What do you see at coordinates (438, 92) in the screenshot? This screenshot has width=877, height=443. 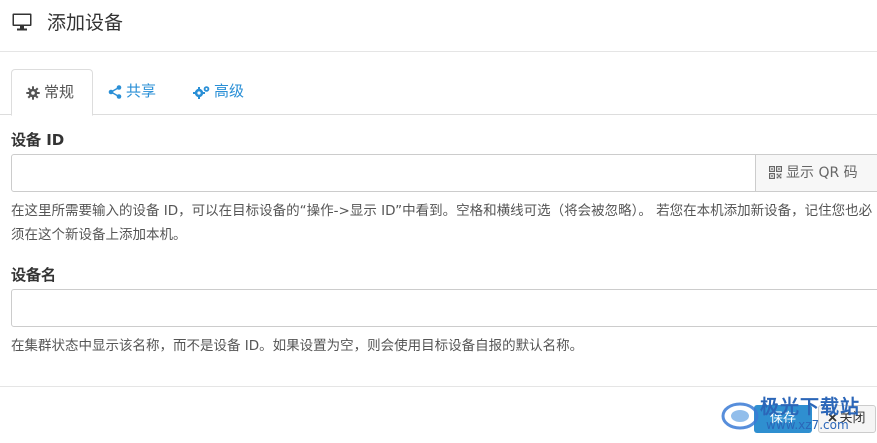 I see `tab-bar: 常规 共享 高级` at bounding box center [438, 92].